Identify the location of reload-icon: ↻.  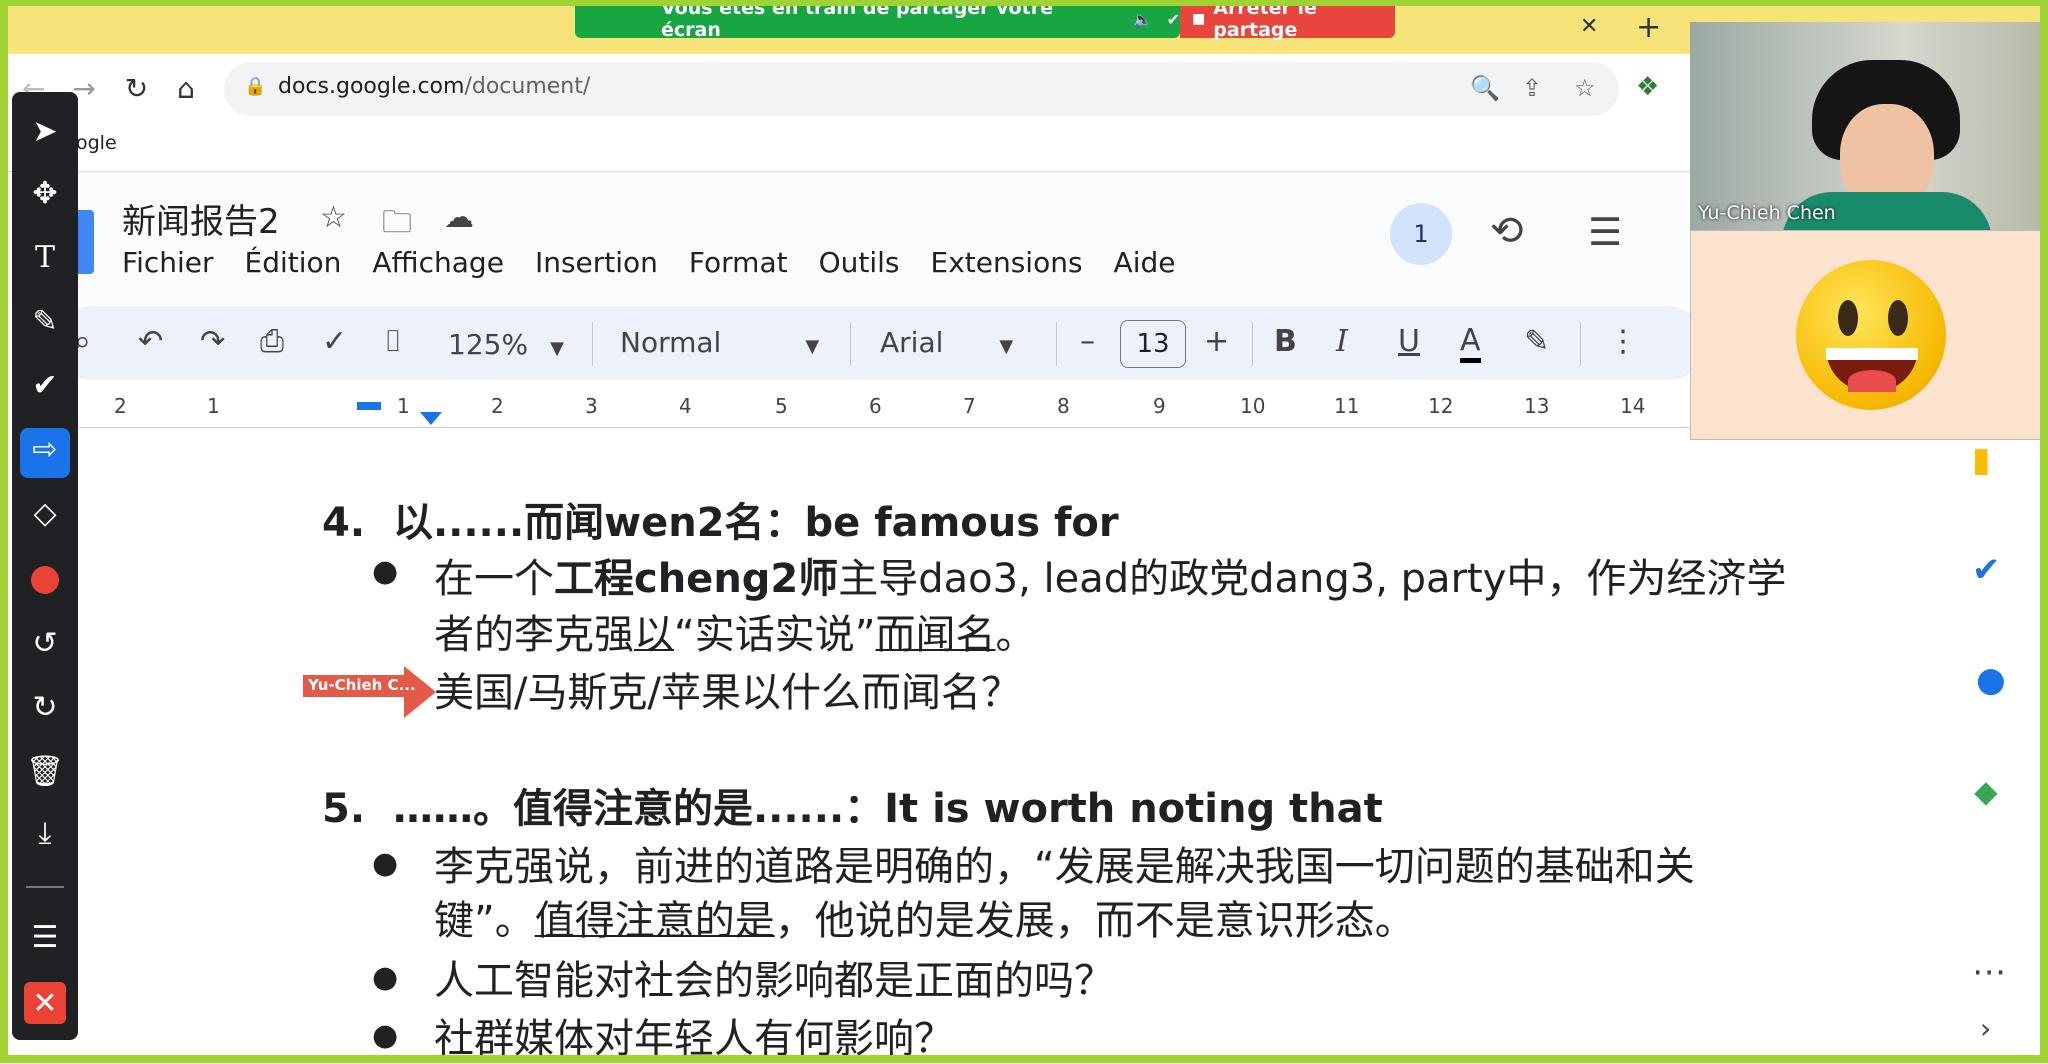
(136, 88).